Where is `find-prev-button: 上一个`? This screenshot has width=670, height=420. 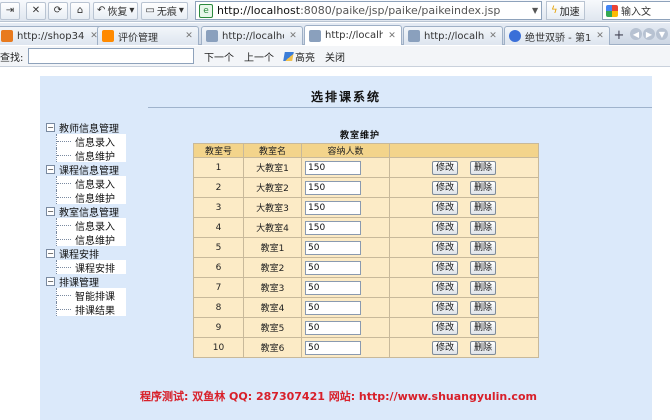 find-prev-button: 上一个 is located at coordinates (259, 56).